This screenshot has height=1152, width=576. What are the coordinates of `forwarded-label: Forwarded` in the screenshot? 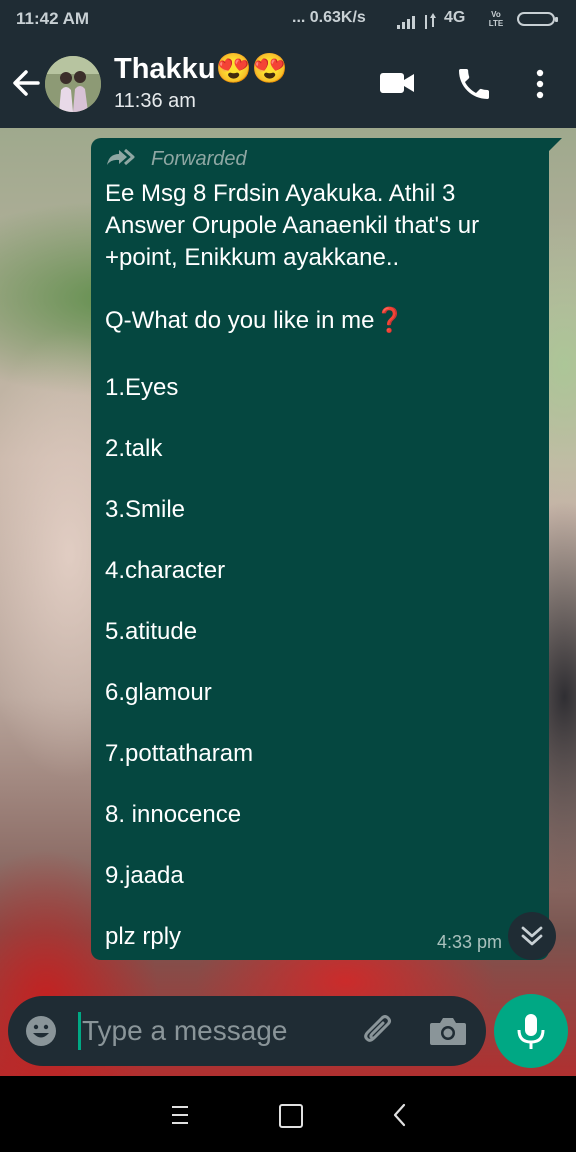 It's located at (199, 159).